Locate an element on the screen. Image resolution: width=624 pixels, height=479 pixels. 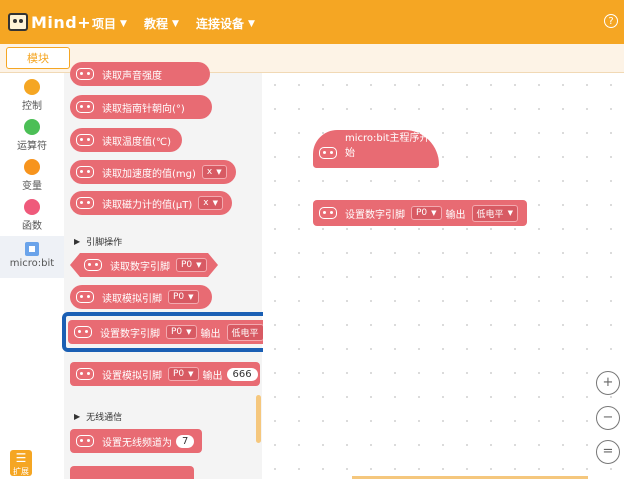
robot-logo-icon is located at coordinates (18, 22).